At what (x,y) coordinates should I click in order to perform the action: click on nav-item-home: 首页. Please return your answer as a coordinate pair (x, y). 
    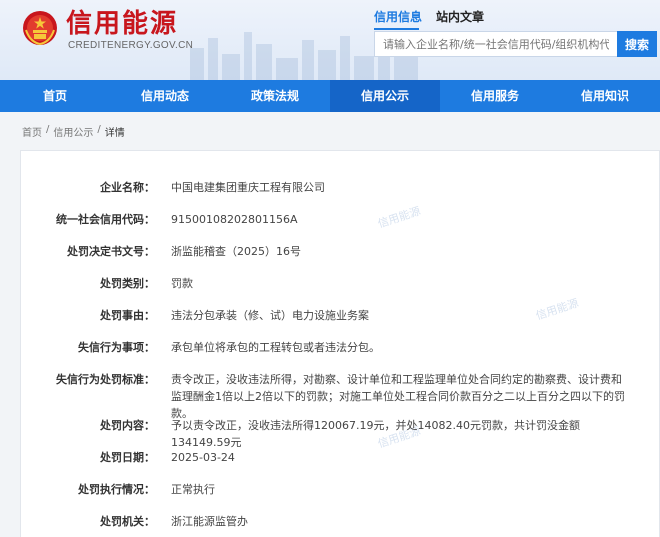
    Looking at the image, I should click on (55, 96).